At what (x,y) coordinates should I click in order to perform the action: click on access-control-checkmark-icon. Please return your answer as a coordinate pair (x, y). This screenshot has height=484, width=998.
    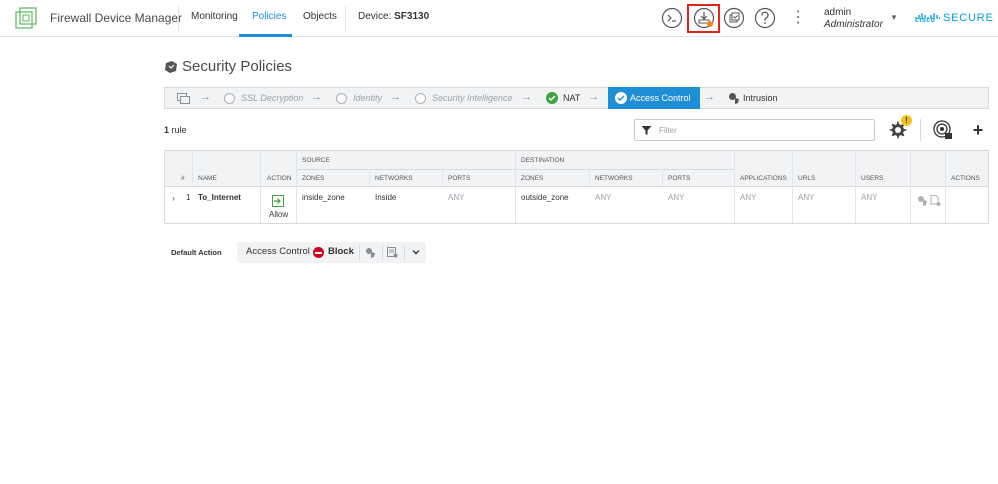
    Looking at the image, I should click on (621, 98).